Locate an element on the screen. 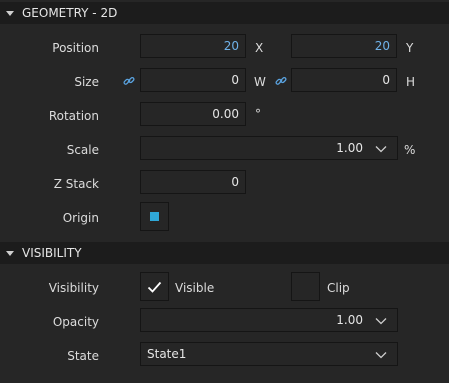 The image size is (449, 383). clip-checkbox-label: Clip is located at coordinates (338, 288).